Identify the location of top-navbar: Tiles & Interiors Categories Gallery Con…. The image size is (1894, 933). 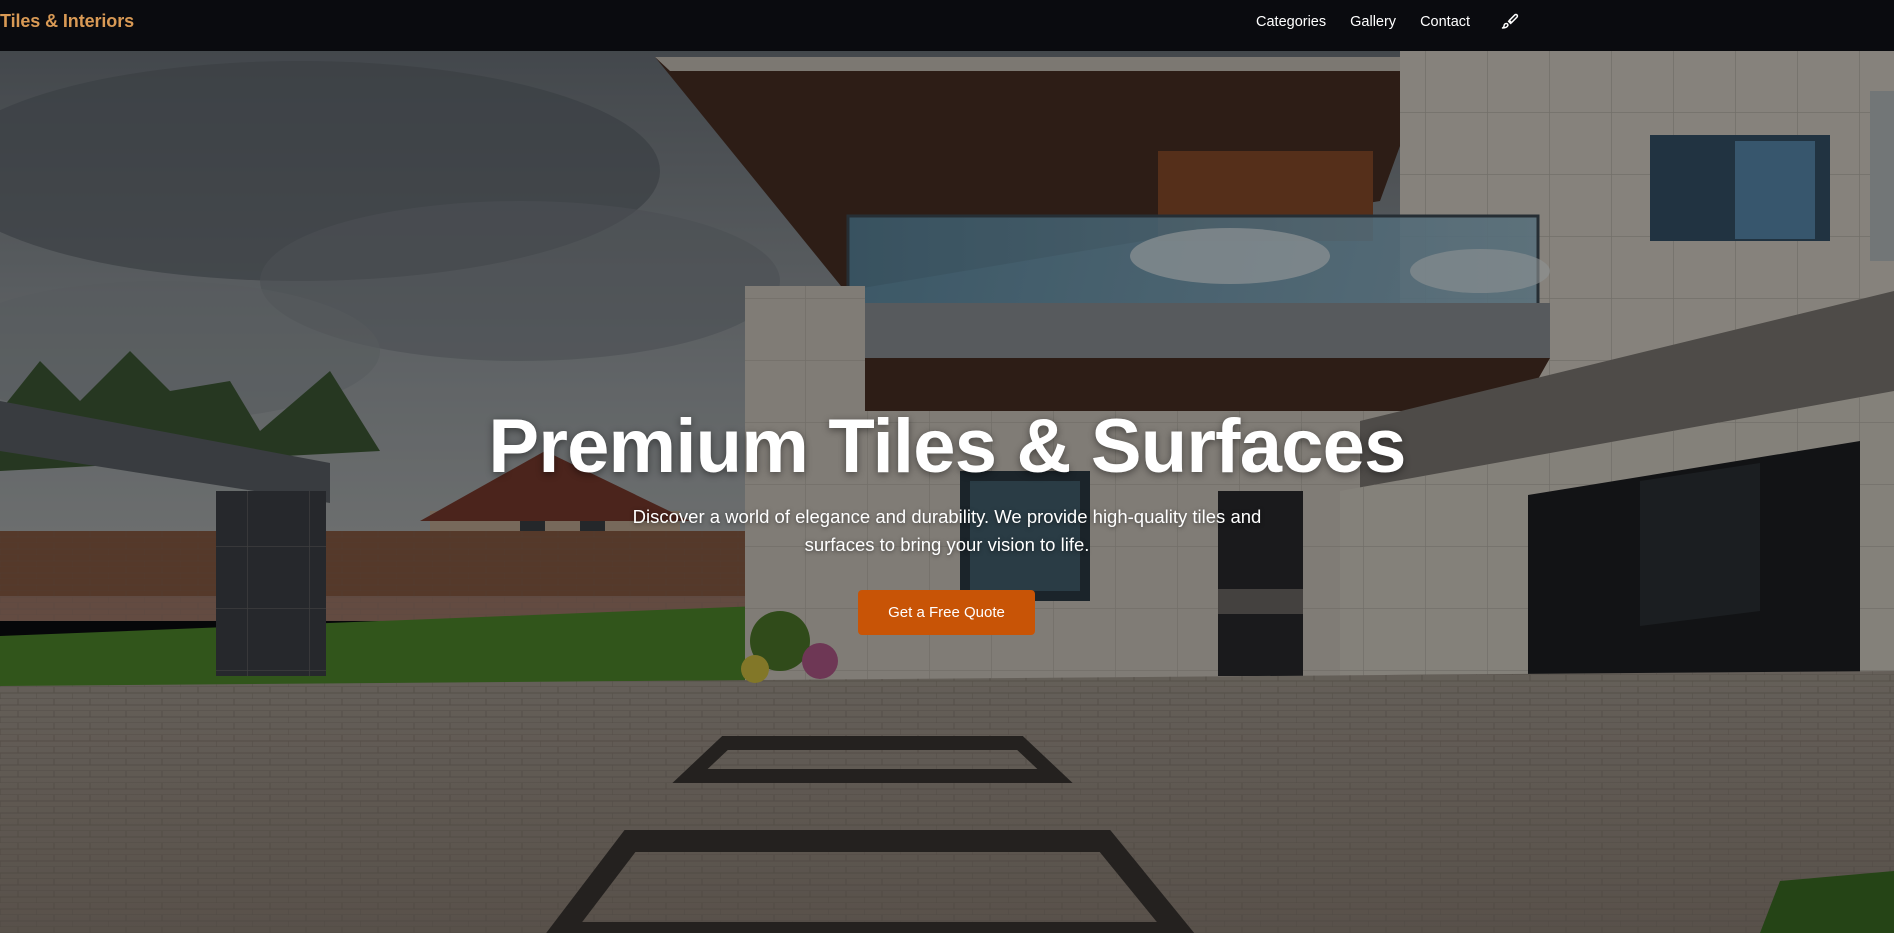
(947, 25).